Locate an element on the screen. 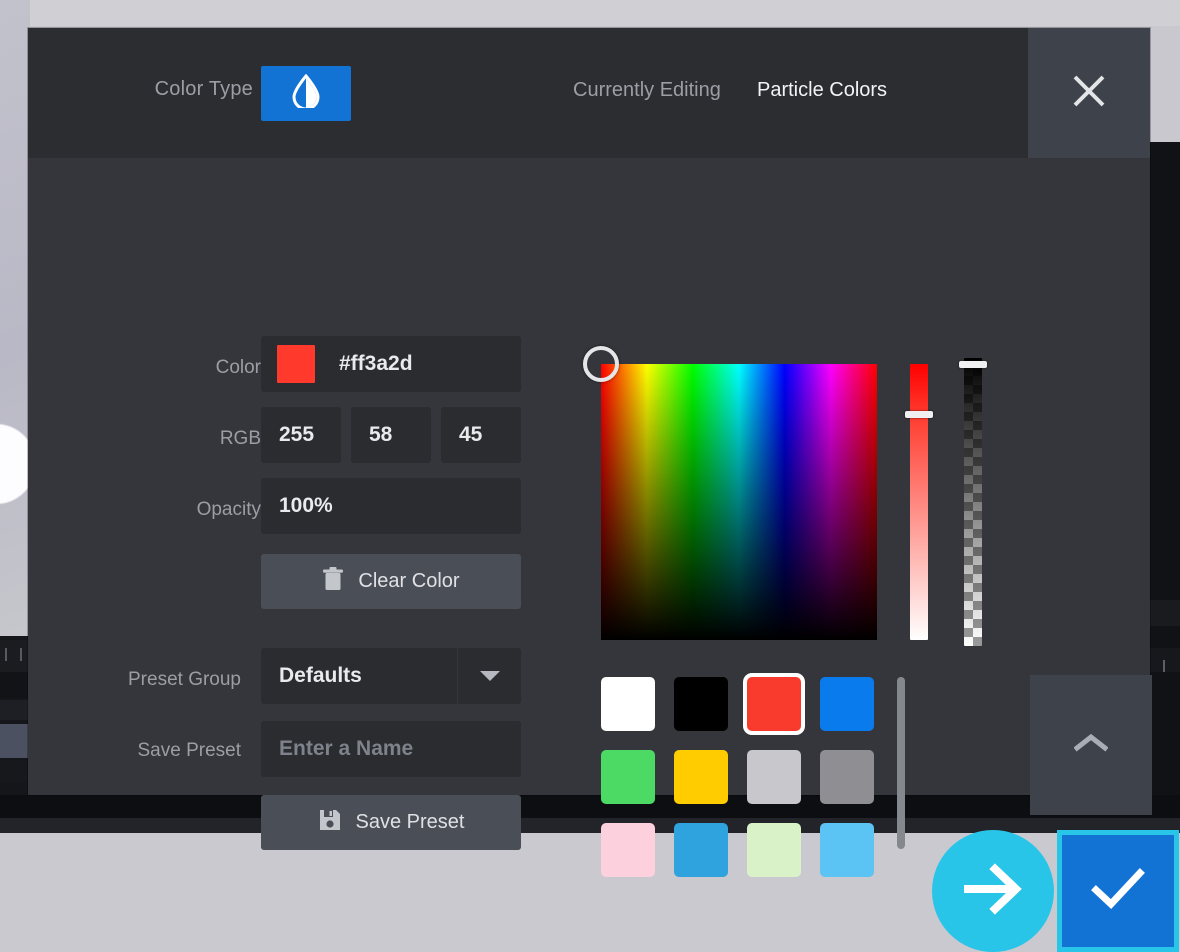 This screenshot has height=952, width=1180. rgb-blue-input: 45 is located at coordinates (481, 435).